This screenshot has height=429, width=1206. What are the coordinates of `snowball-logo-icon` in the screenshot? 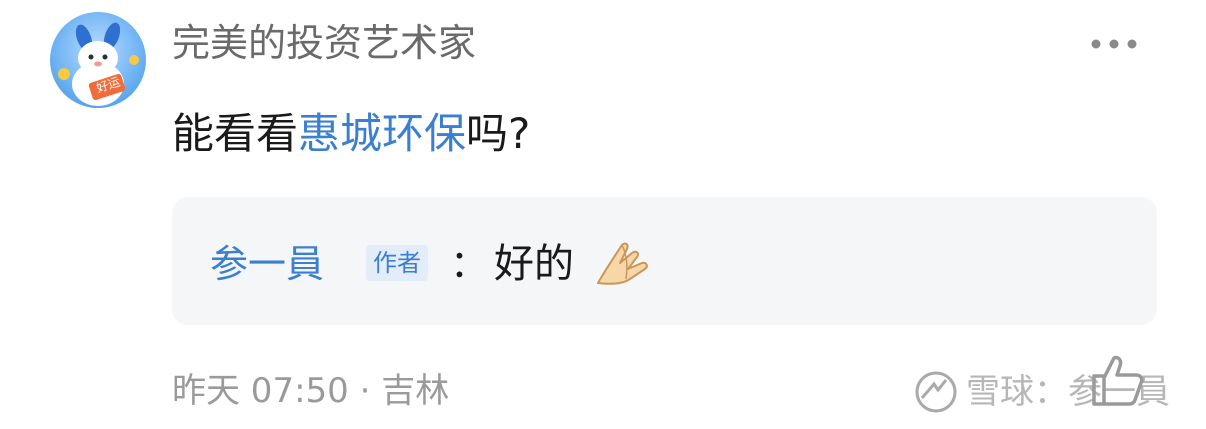 It's located at (936, 392).